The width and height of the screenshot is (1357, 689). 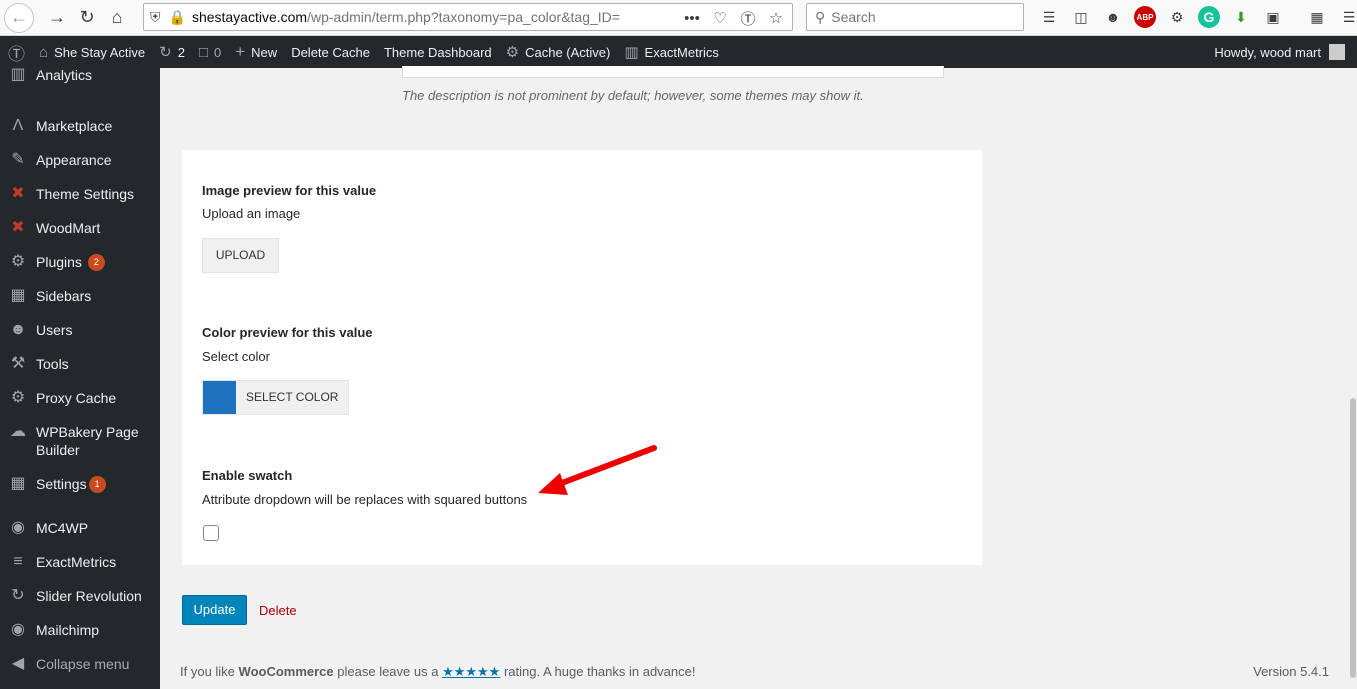 I want to click on sidebar-toggle-icon: ◫, so click(x=1081, y=17).